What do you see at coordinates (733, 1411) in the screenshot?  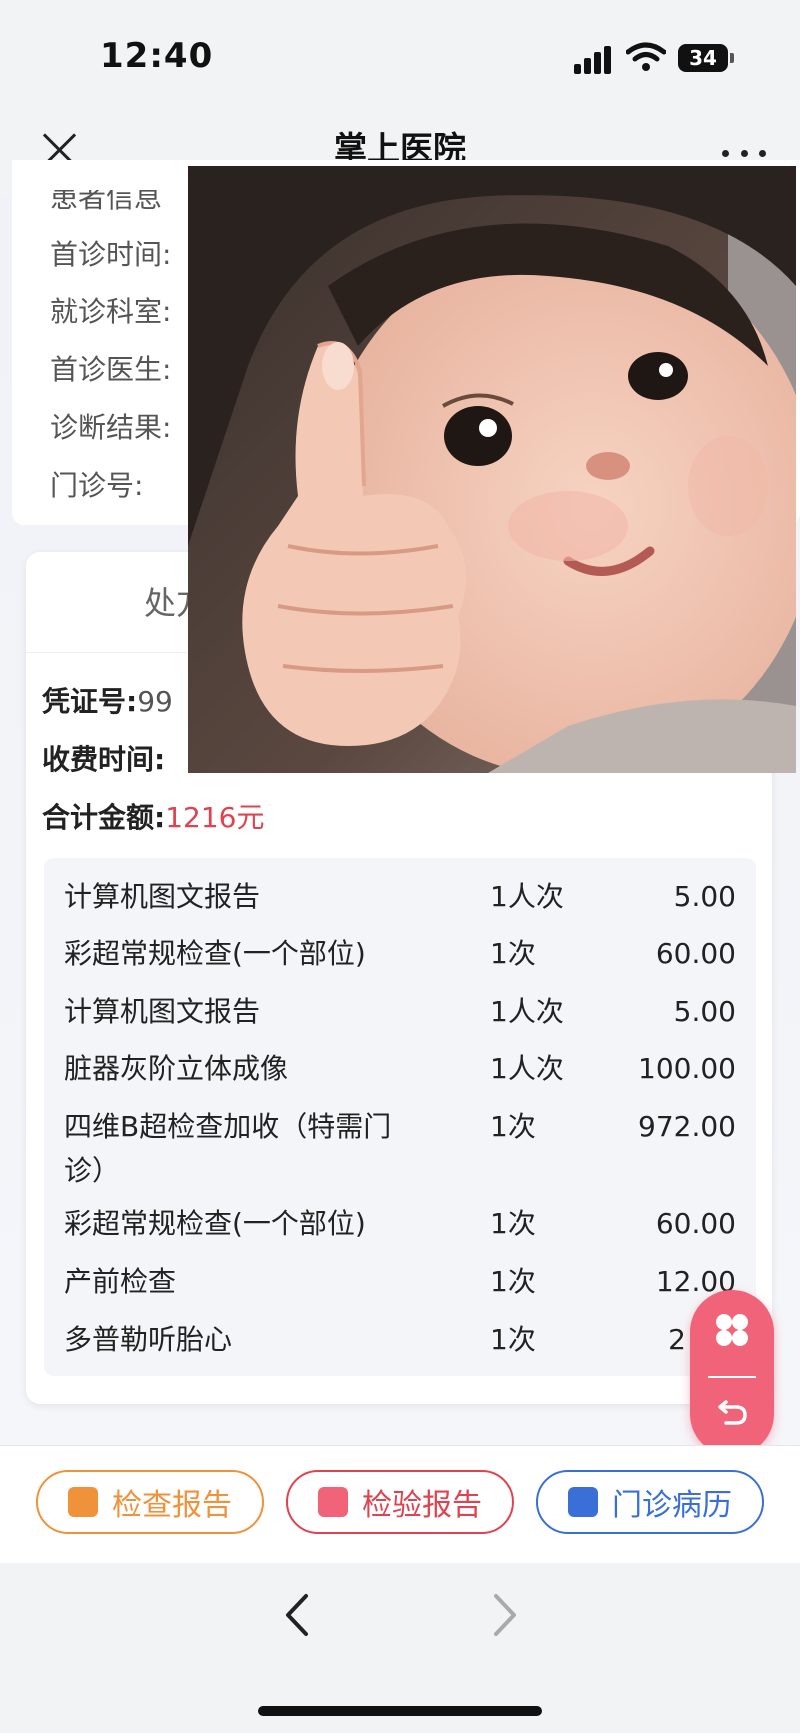 I see `return-icon` at bounding box center [733, 1411].